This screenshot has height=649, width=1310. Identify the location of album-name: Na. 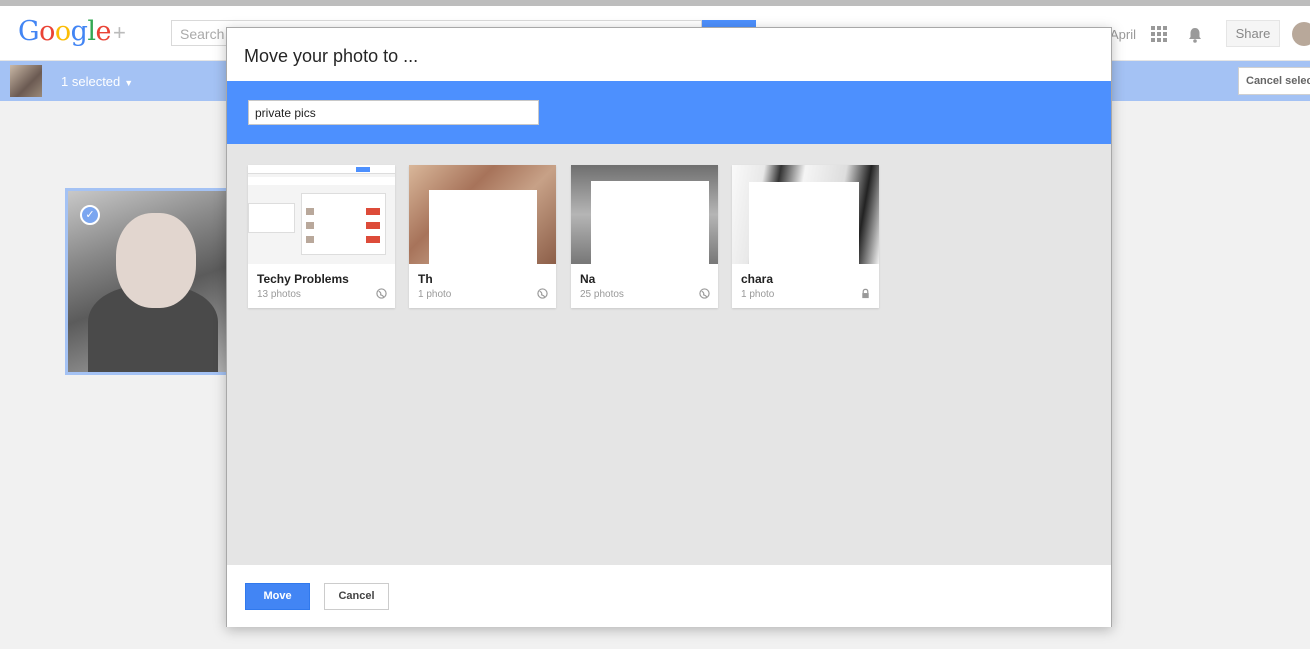
(588, 279).